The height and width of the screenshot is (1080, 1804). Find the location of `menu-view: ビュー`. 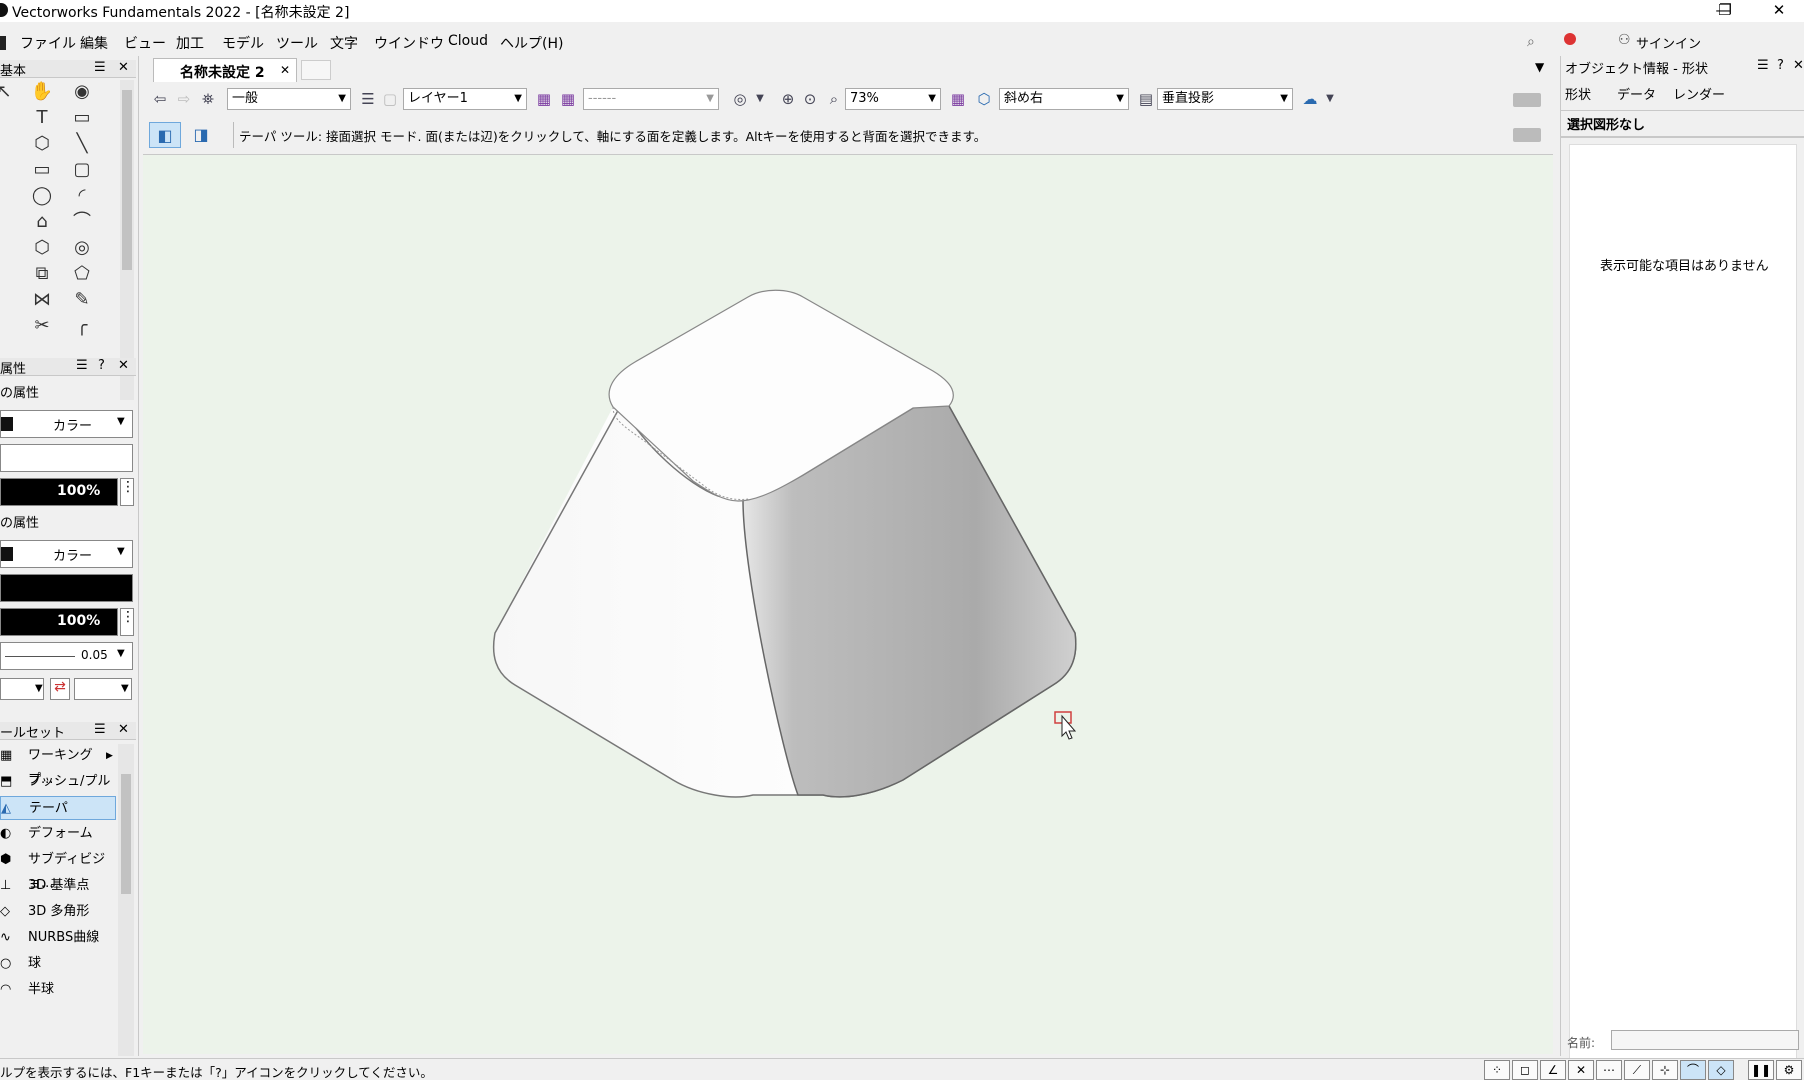

menu-view: ビュー is located at coordinates (145, 43).